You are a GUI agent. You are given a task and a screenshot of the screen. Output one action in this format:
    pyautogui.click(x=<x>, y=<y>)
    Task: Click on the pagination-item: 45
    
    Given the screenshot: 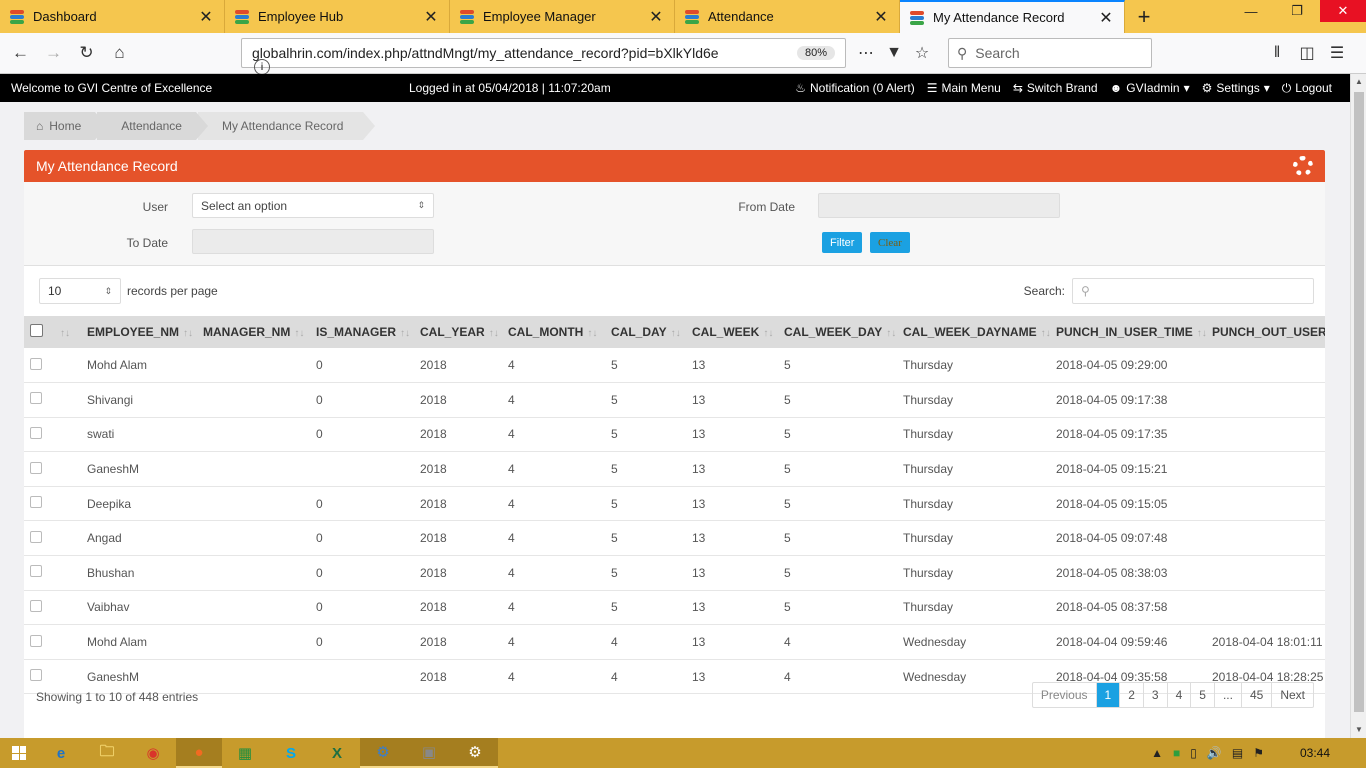 What is the action you would take?
    pyautogui.click(x=1255, y=695)
    